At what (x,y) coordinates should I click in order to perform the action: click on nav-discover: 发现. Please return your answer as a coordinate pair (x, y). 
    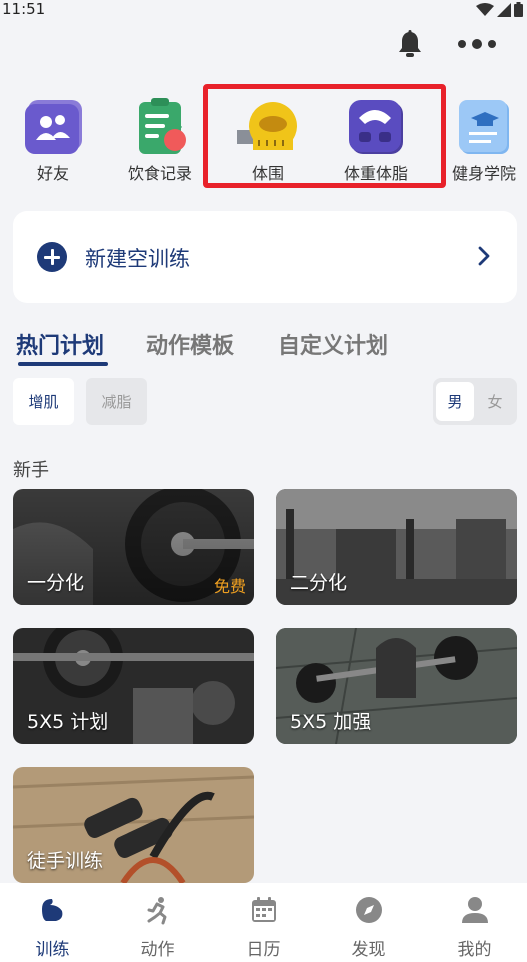
    Looking at the image, I should click on (368, 922).